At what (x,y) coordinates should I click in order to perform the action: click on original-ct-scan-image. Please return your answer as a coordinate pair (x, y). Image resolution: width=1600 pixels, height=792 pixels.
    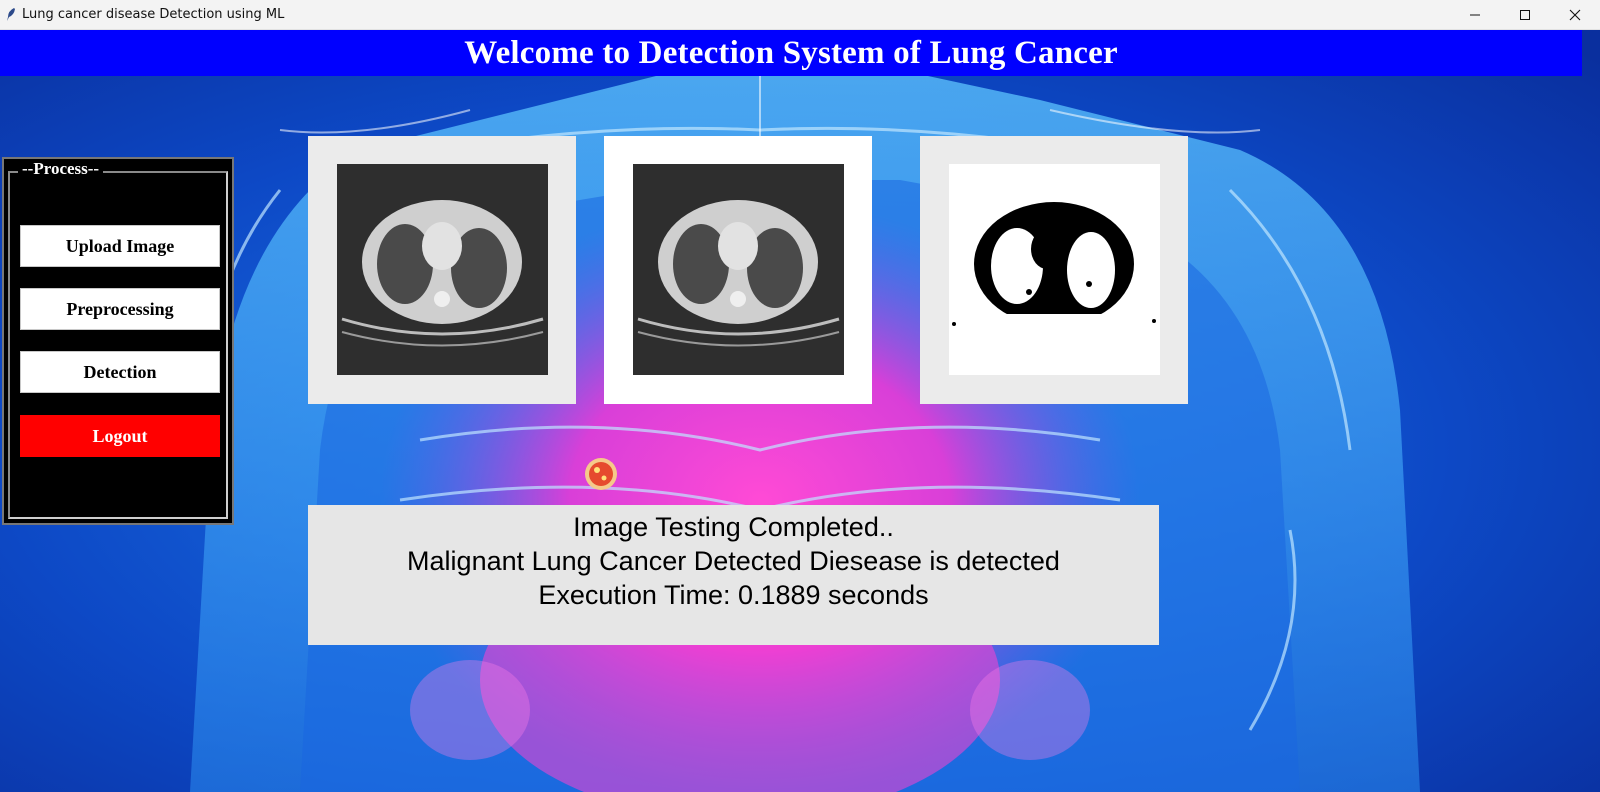
    Looking at the image, I should click on (442, 269).